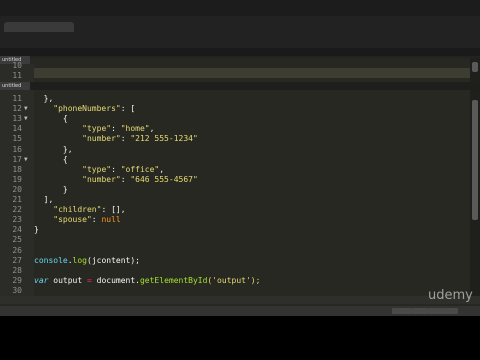  I want to click on status-chip-indent, so click(434, 311).